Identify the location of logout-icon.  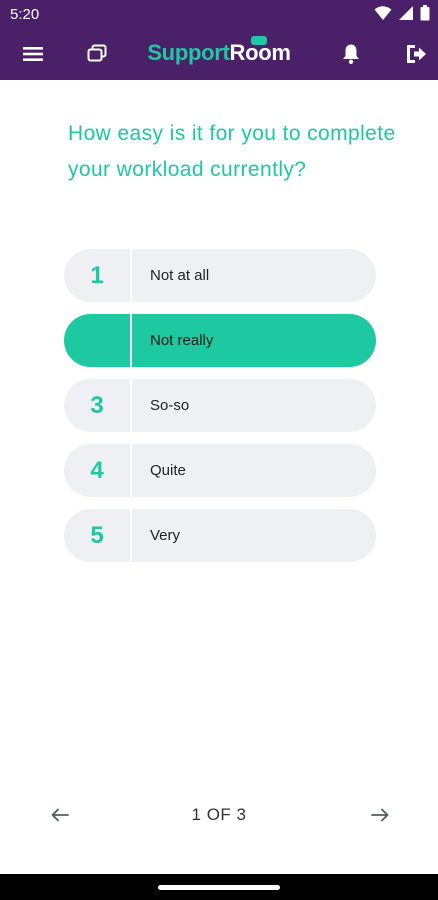
(416, 54).